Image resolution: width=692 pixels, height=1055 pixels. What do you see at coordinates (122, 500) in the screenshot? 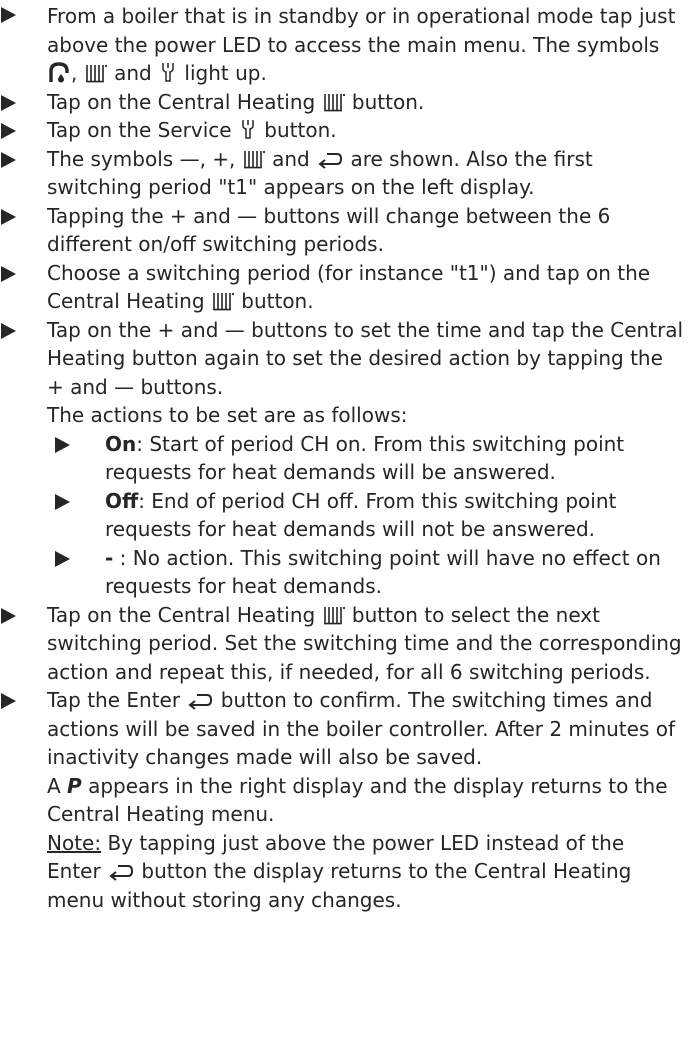
I see `action-label: Off` at bounding box center [122, 500].